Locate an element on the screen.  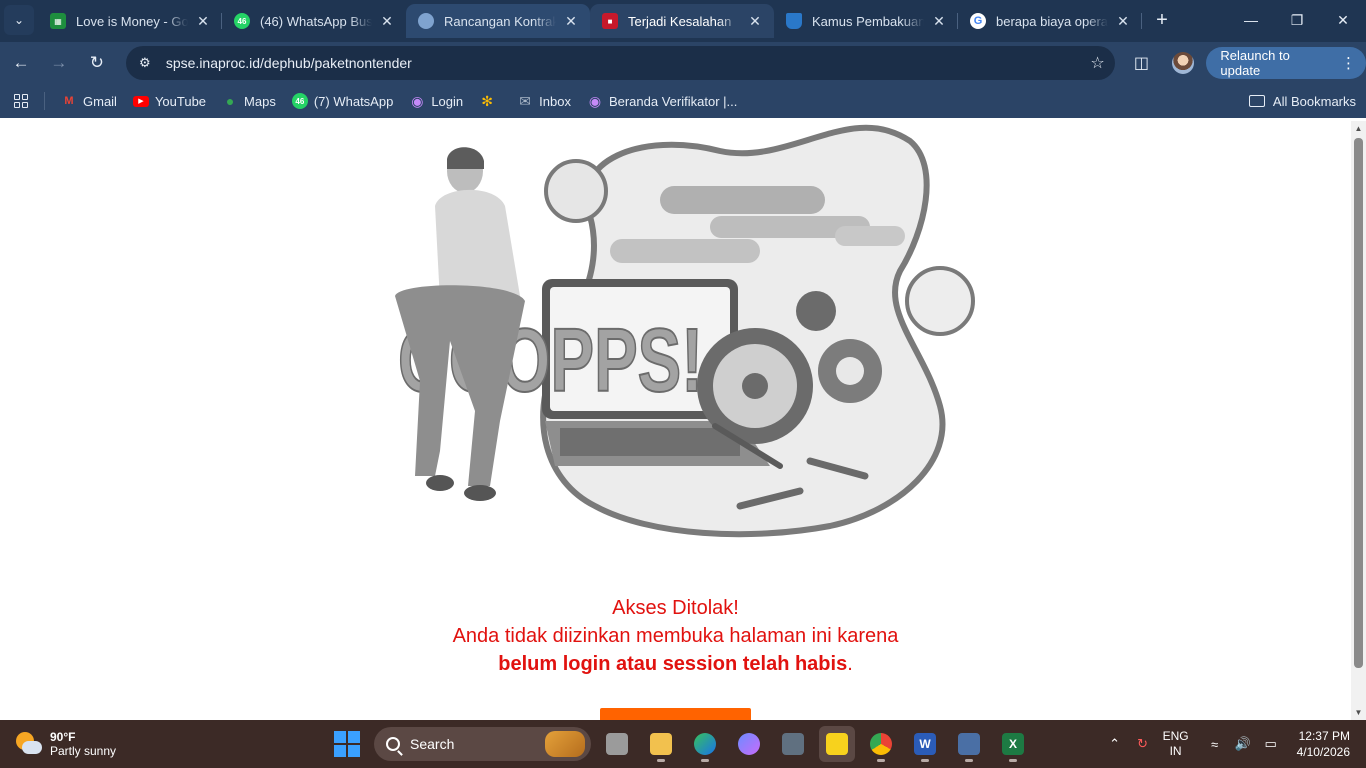
book-icon is located at coordinates (794, 21).